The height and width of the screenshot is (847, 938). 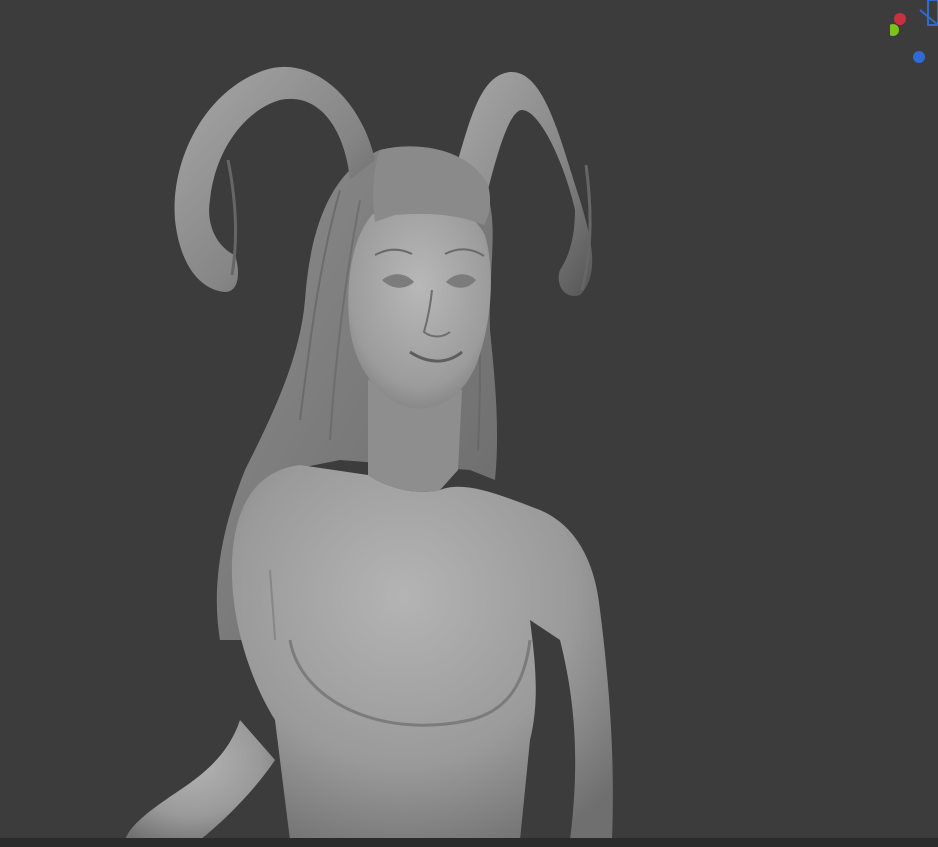 I want to click on left-arm, so click(x=200, y=780).